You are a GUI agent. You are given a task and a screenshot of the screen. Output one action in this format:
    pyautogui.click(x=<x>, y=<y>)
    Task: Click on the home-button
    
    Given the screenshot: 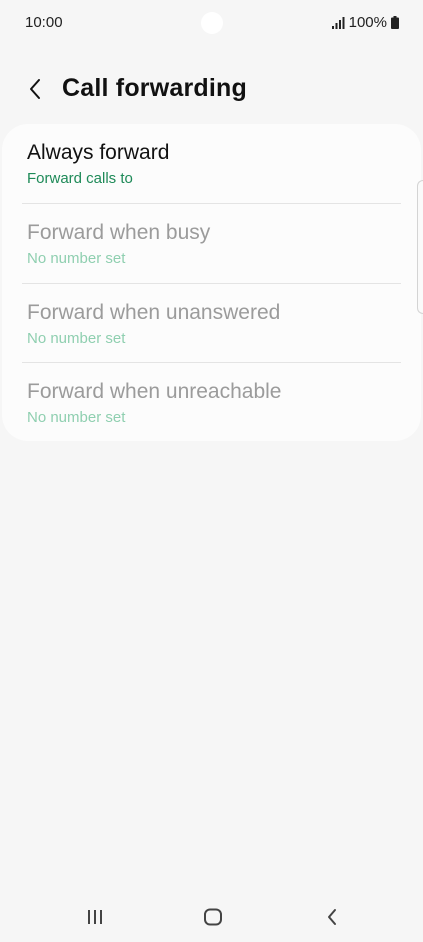 What is the action you would take?
    pyautogui.click(x=213, y=917)
    